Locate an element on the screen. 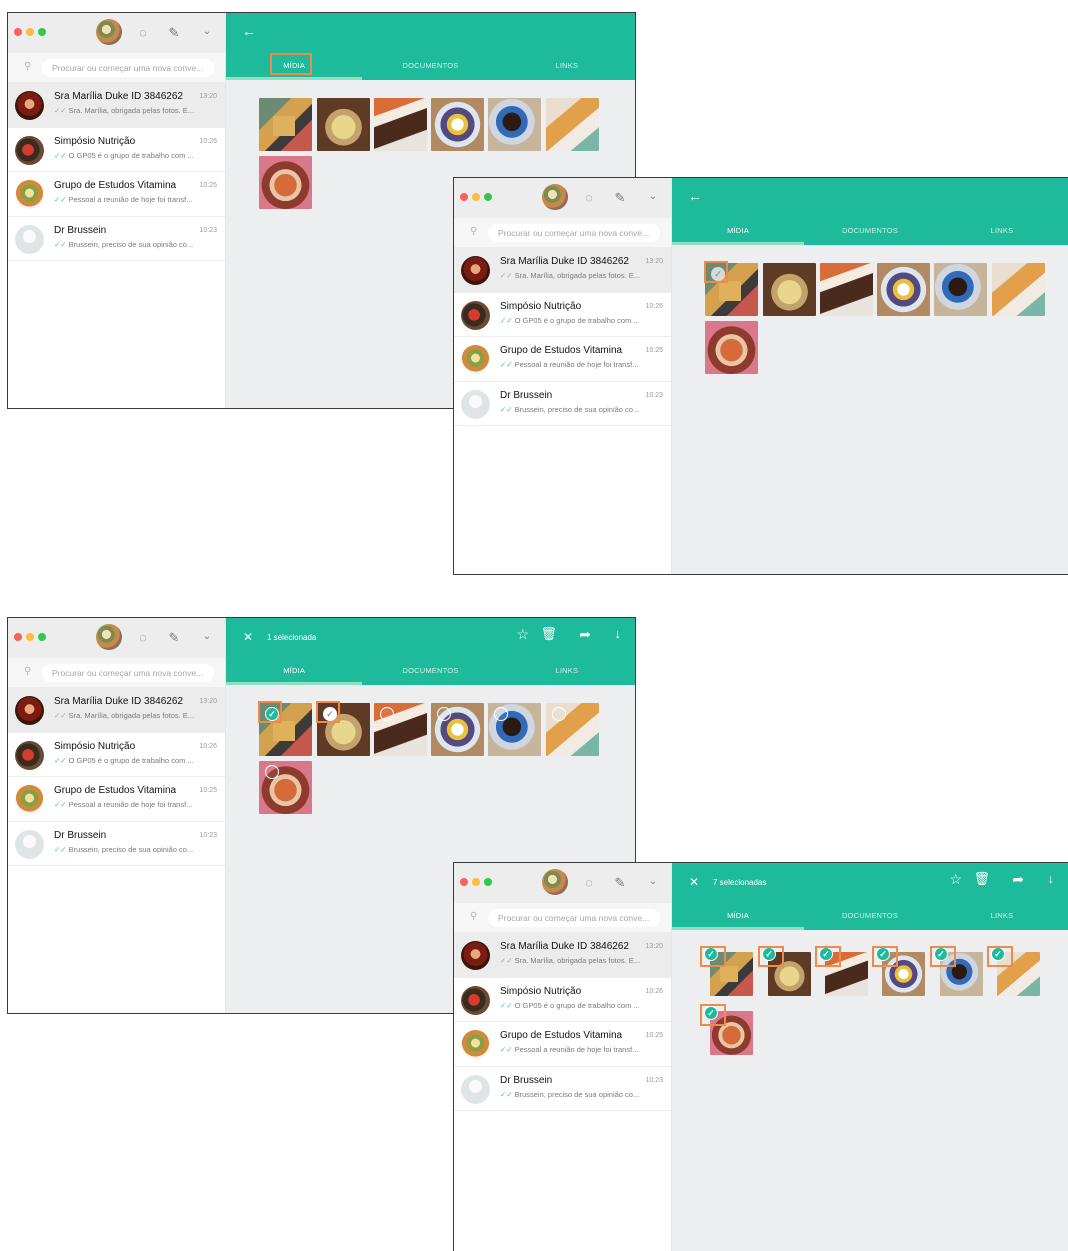 The height and width of the screenshot is (1251, 1068). sidebar-toolbar: ◌ ✎ ⌄ is located at coordinates (562, 198).